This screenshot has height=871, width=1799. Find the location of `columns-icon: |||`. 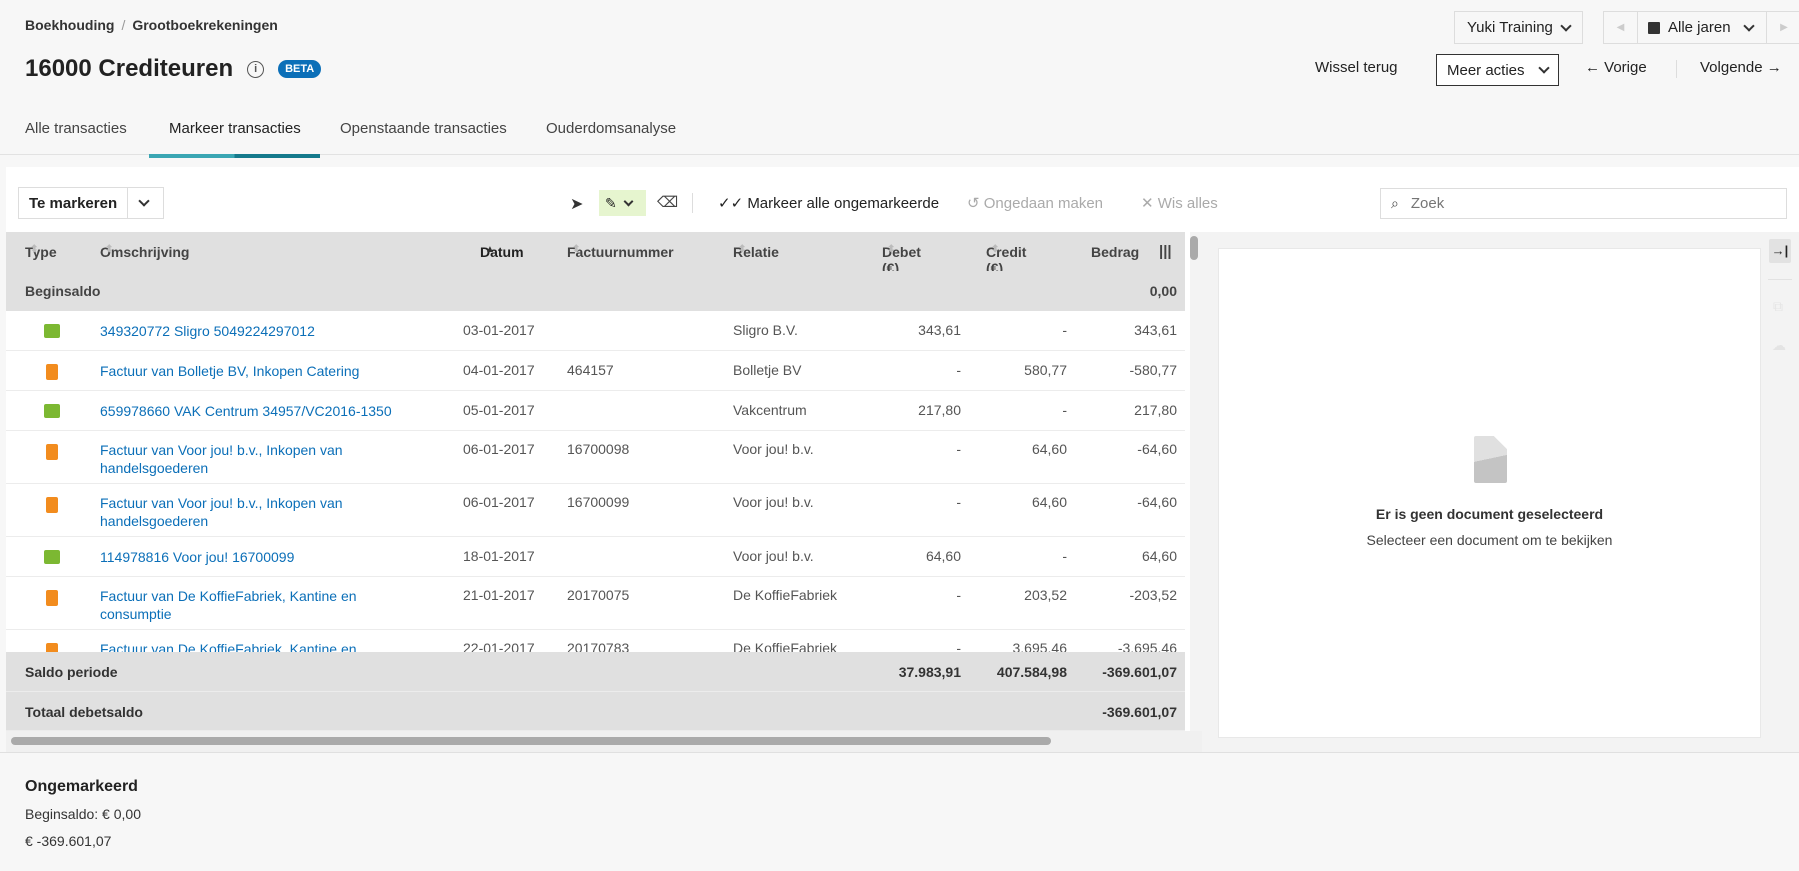

columns-icon: ||| is located at coordinates (1165, 251).